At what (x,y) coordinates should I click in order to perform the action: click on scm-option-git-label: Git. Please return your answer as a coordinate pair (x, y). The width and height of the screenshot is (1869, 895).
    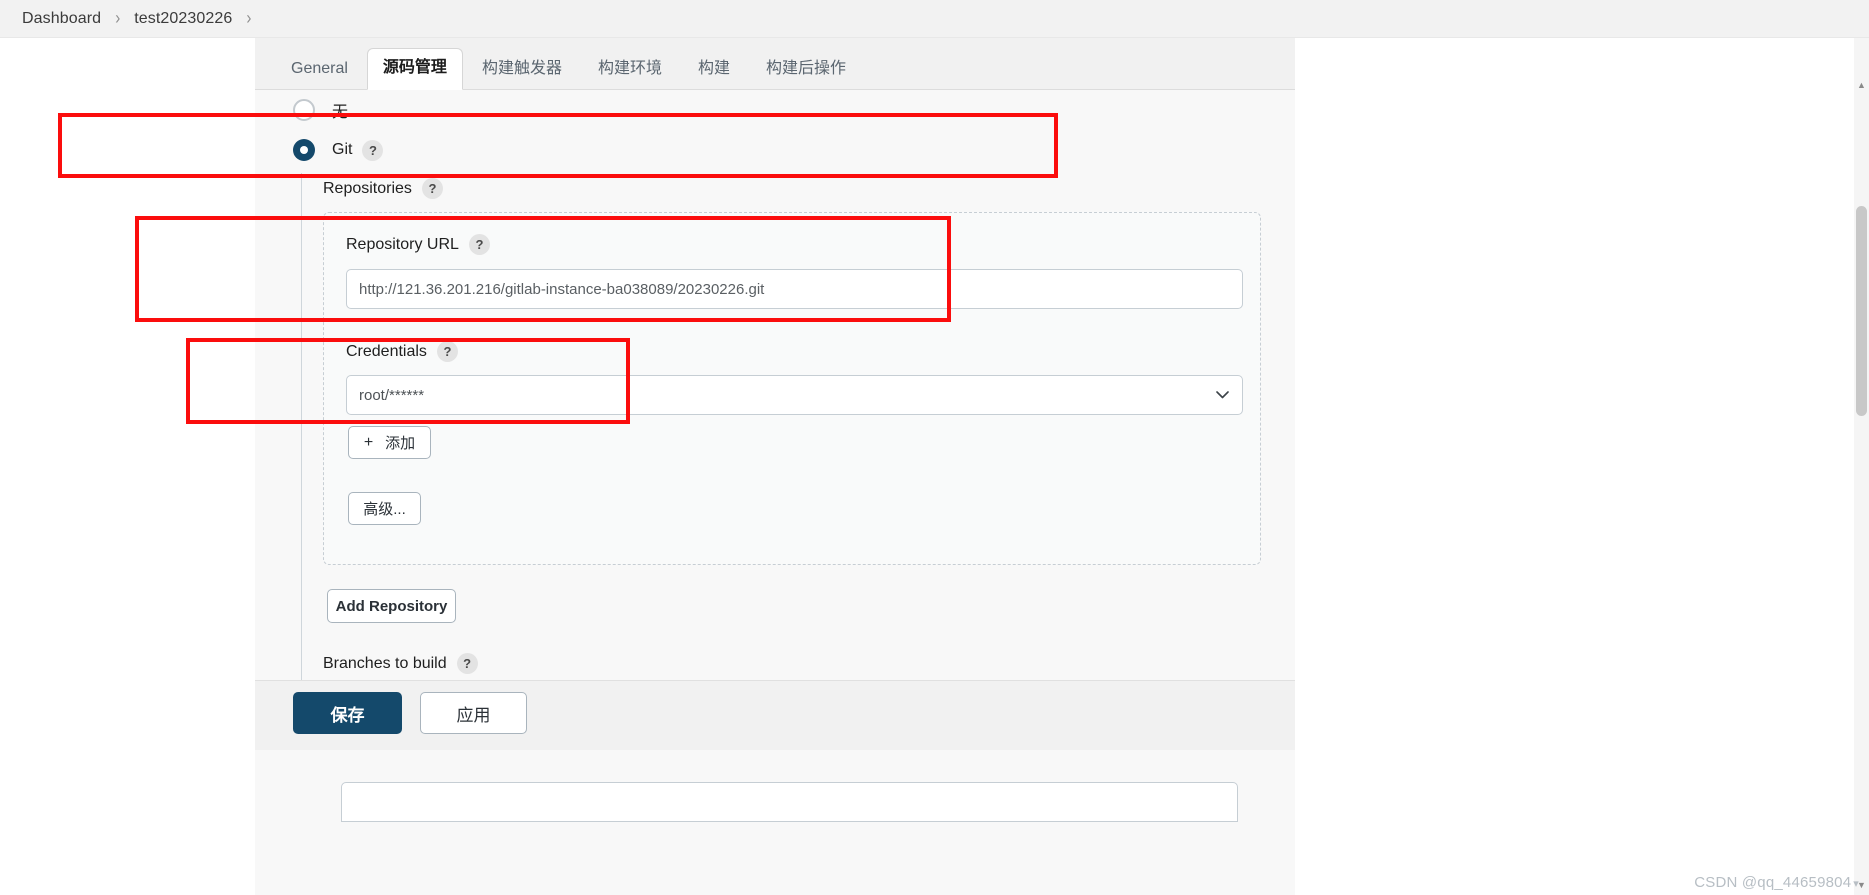
    Looking at the image, I should click on (342, 149).